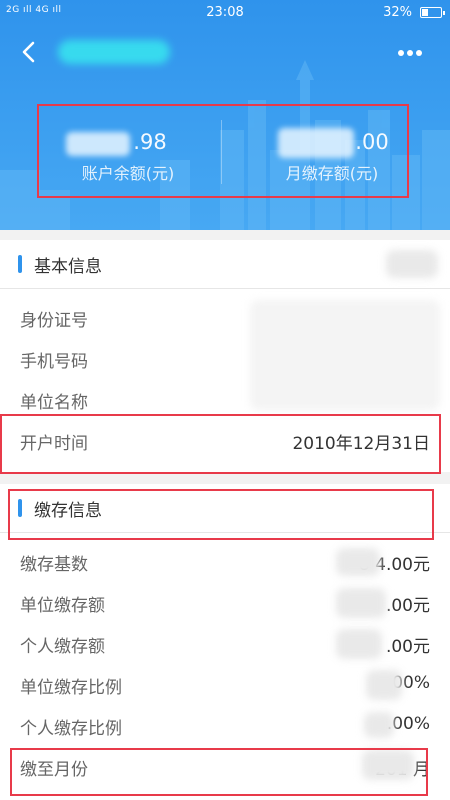 This screenshot has height=800, width=450. I want to click on section-accent-bar, so click(20, 264).